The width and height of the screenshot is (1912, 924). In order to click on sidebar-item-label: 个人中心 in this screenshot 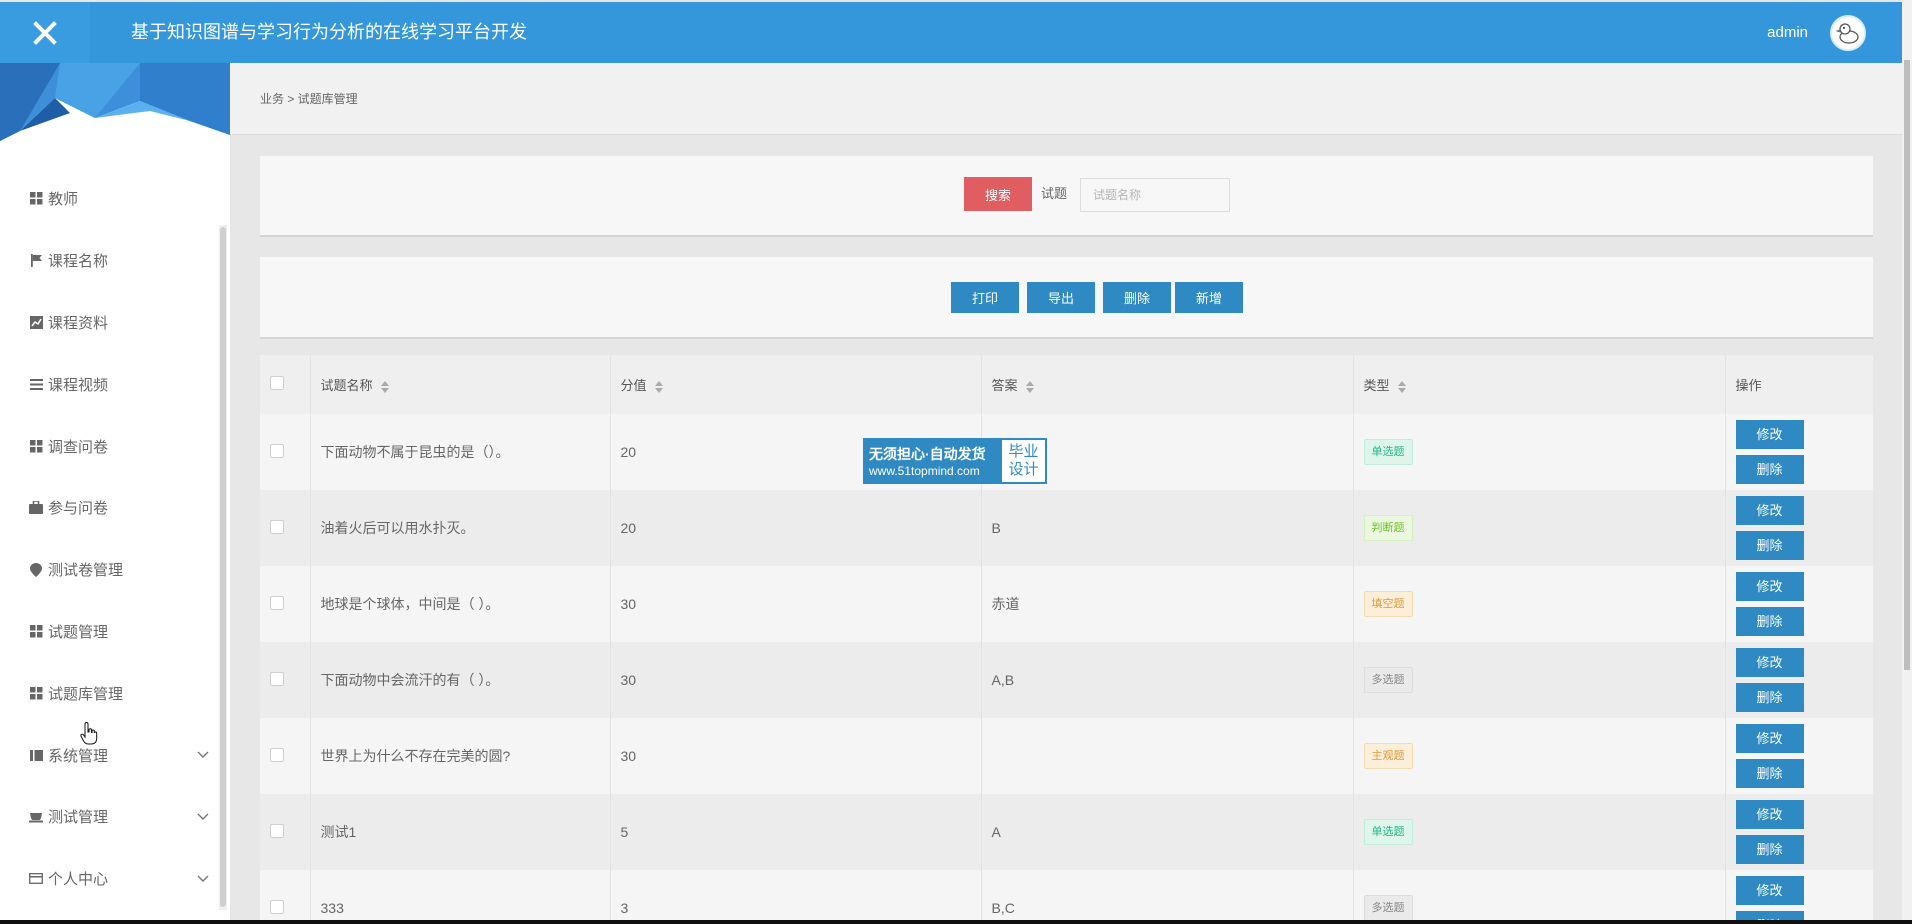, I will do `click(78, 880)`.